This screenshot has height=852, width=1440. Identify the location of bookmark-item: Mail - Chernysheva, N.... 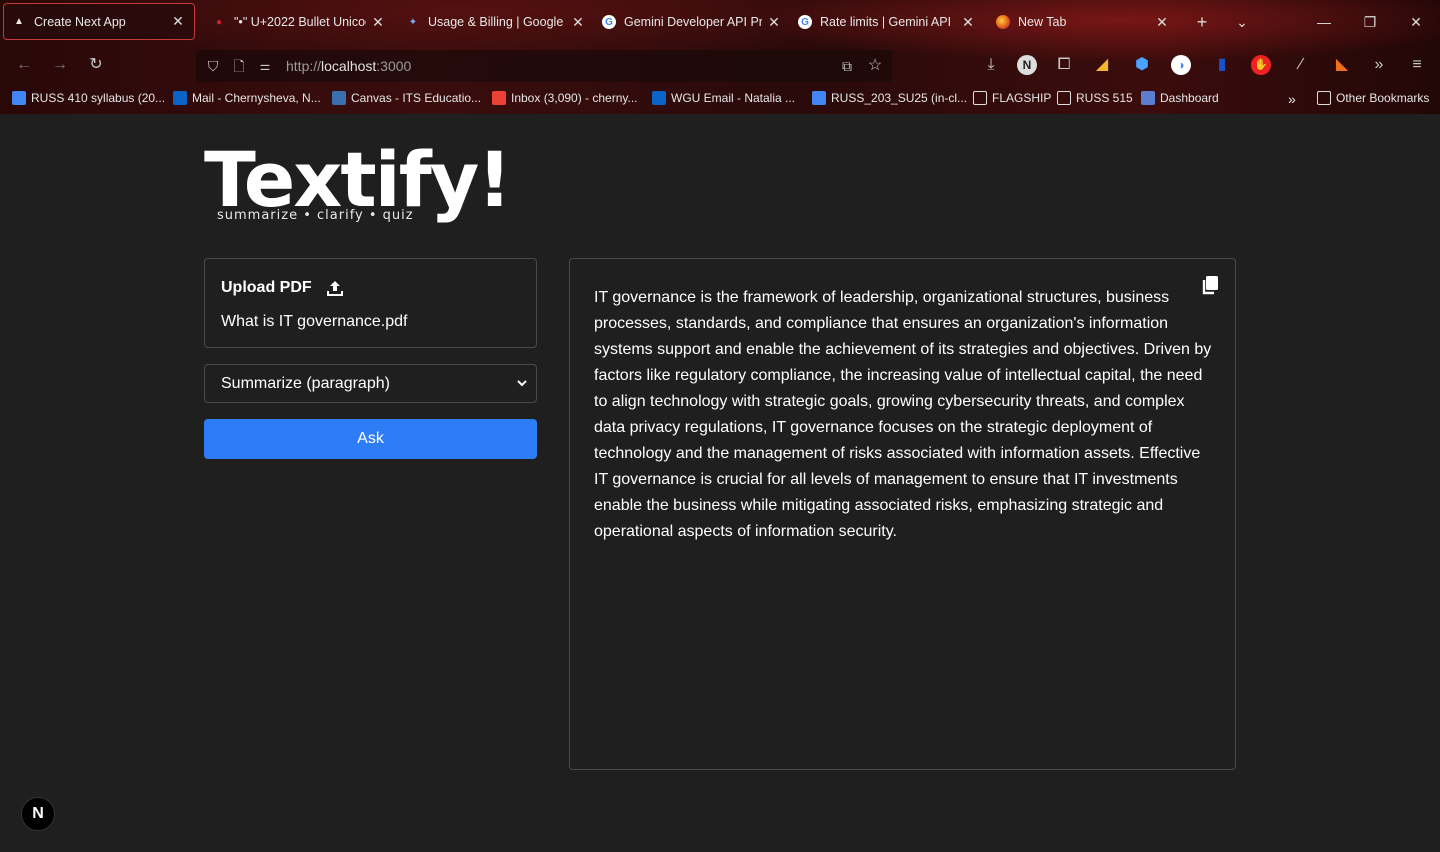
(247, 98).